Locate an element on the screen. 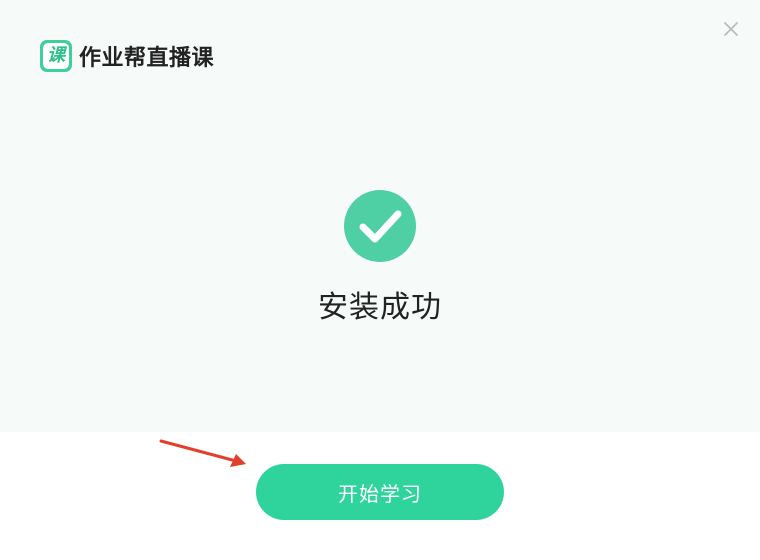  close-icon is located at coordinates (731, 29).